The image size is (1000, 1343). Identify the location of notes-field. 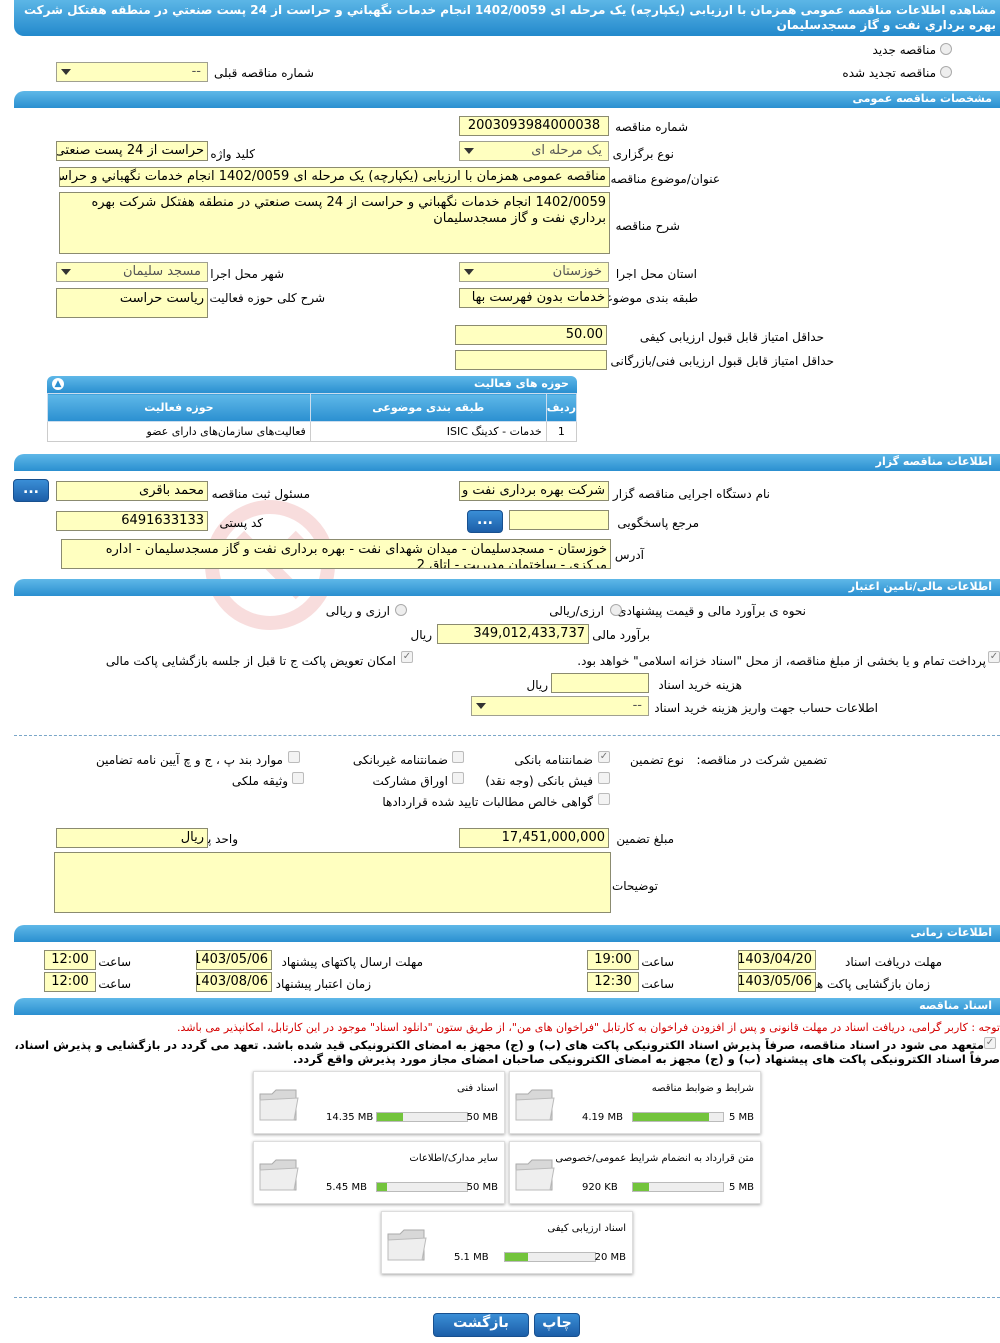
(332, 882).